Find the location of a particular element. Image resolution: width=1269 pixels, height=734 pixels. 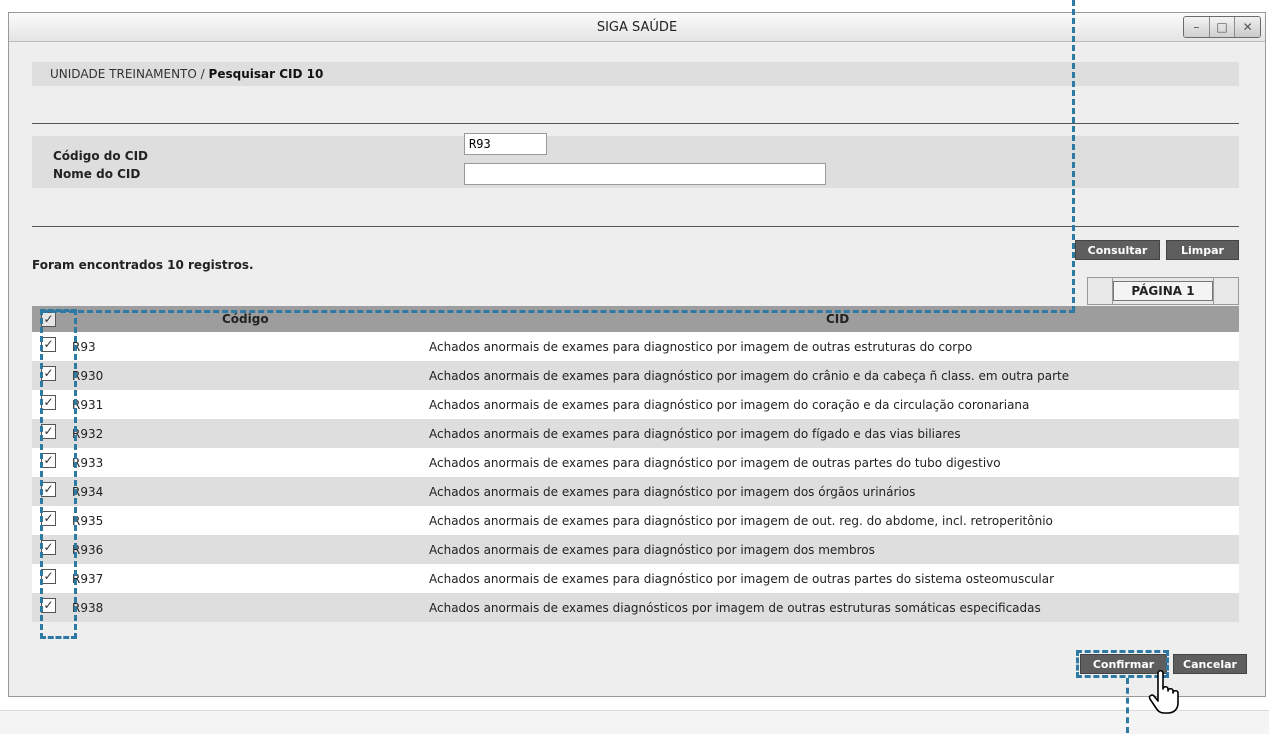

name-label: Nome do CID is located at coordinates (97, 174).